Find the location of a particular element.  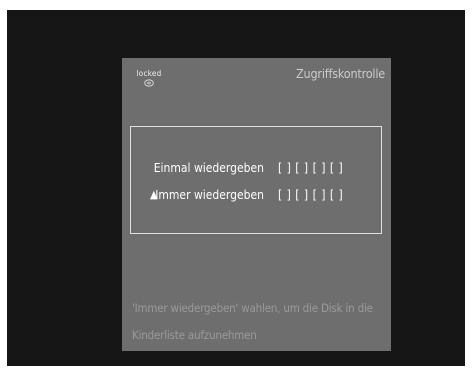

locked-indicator: locked is located at coordinates (149, 78).